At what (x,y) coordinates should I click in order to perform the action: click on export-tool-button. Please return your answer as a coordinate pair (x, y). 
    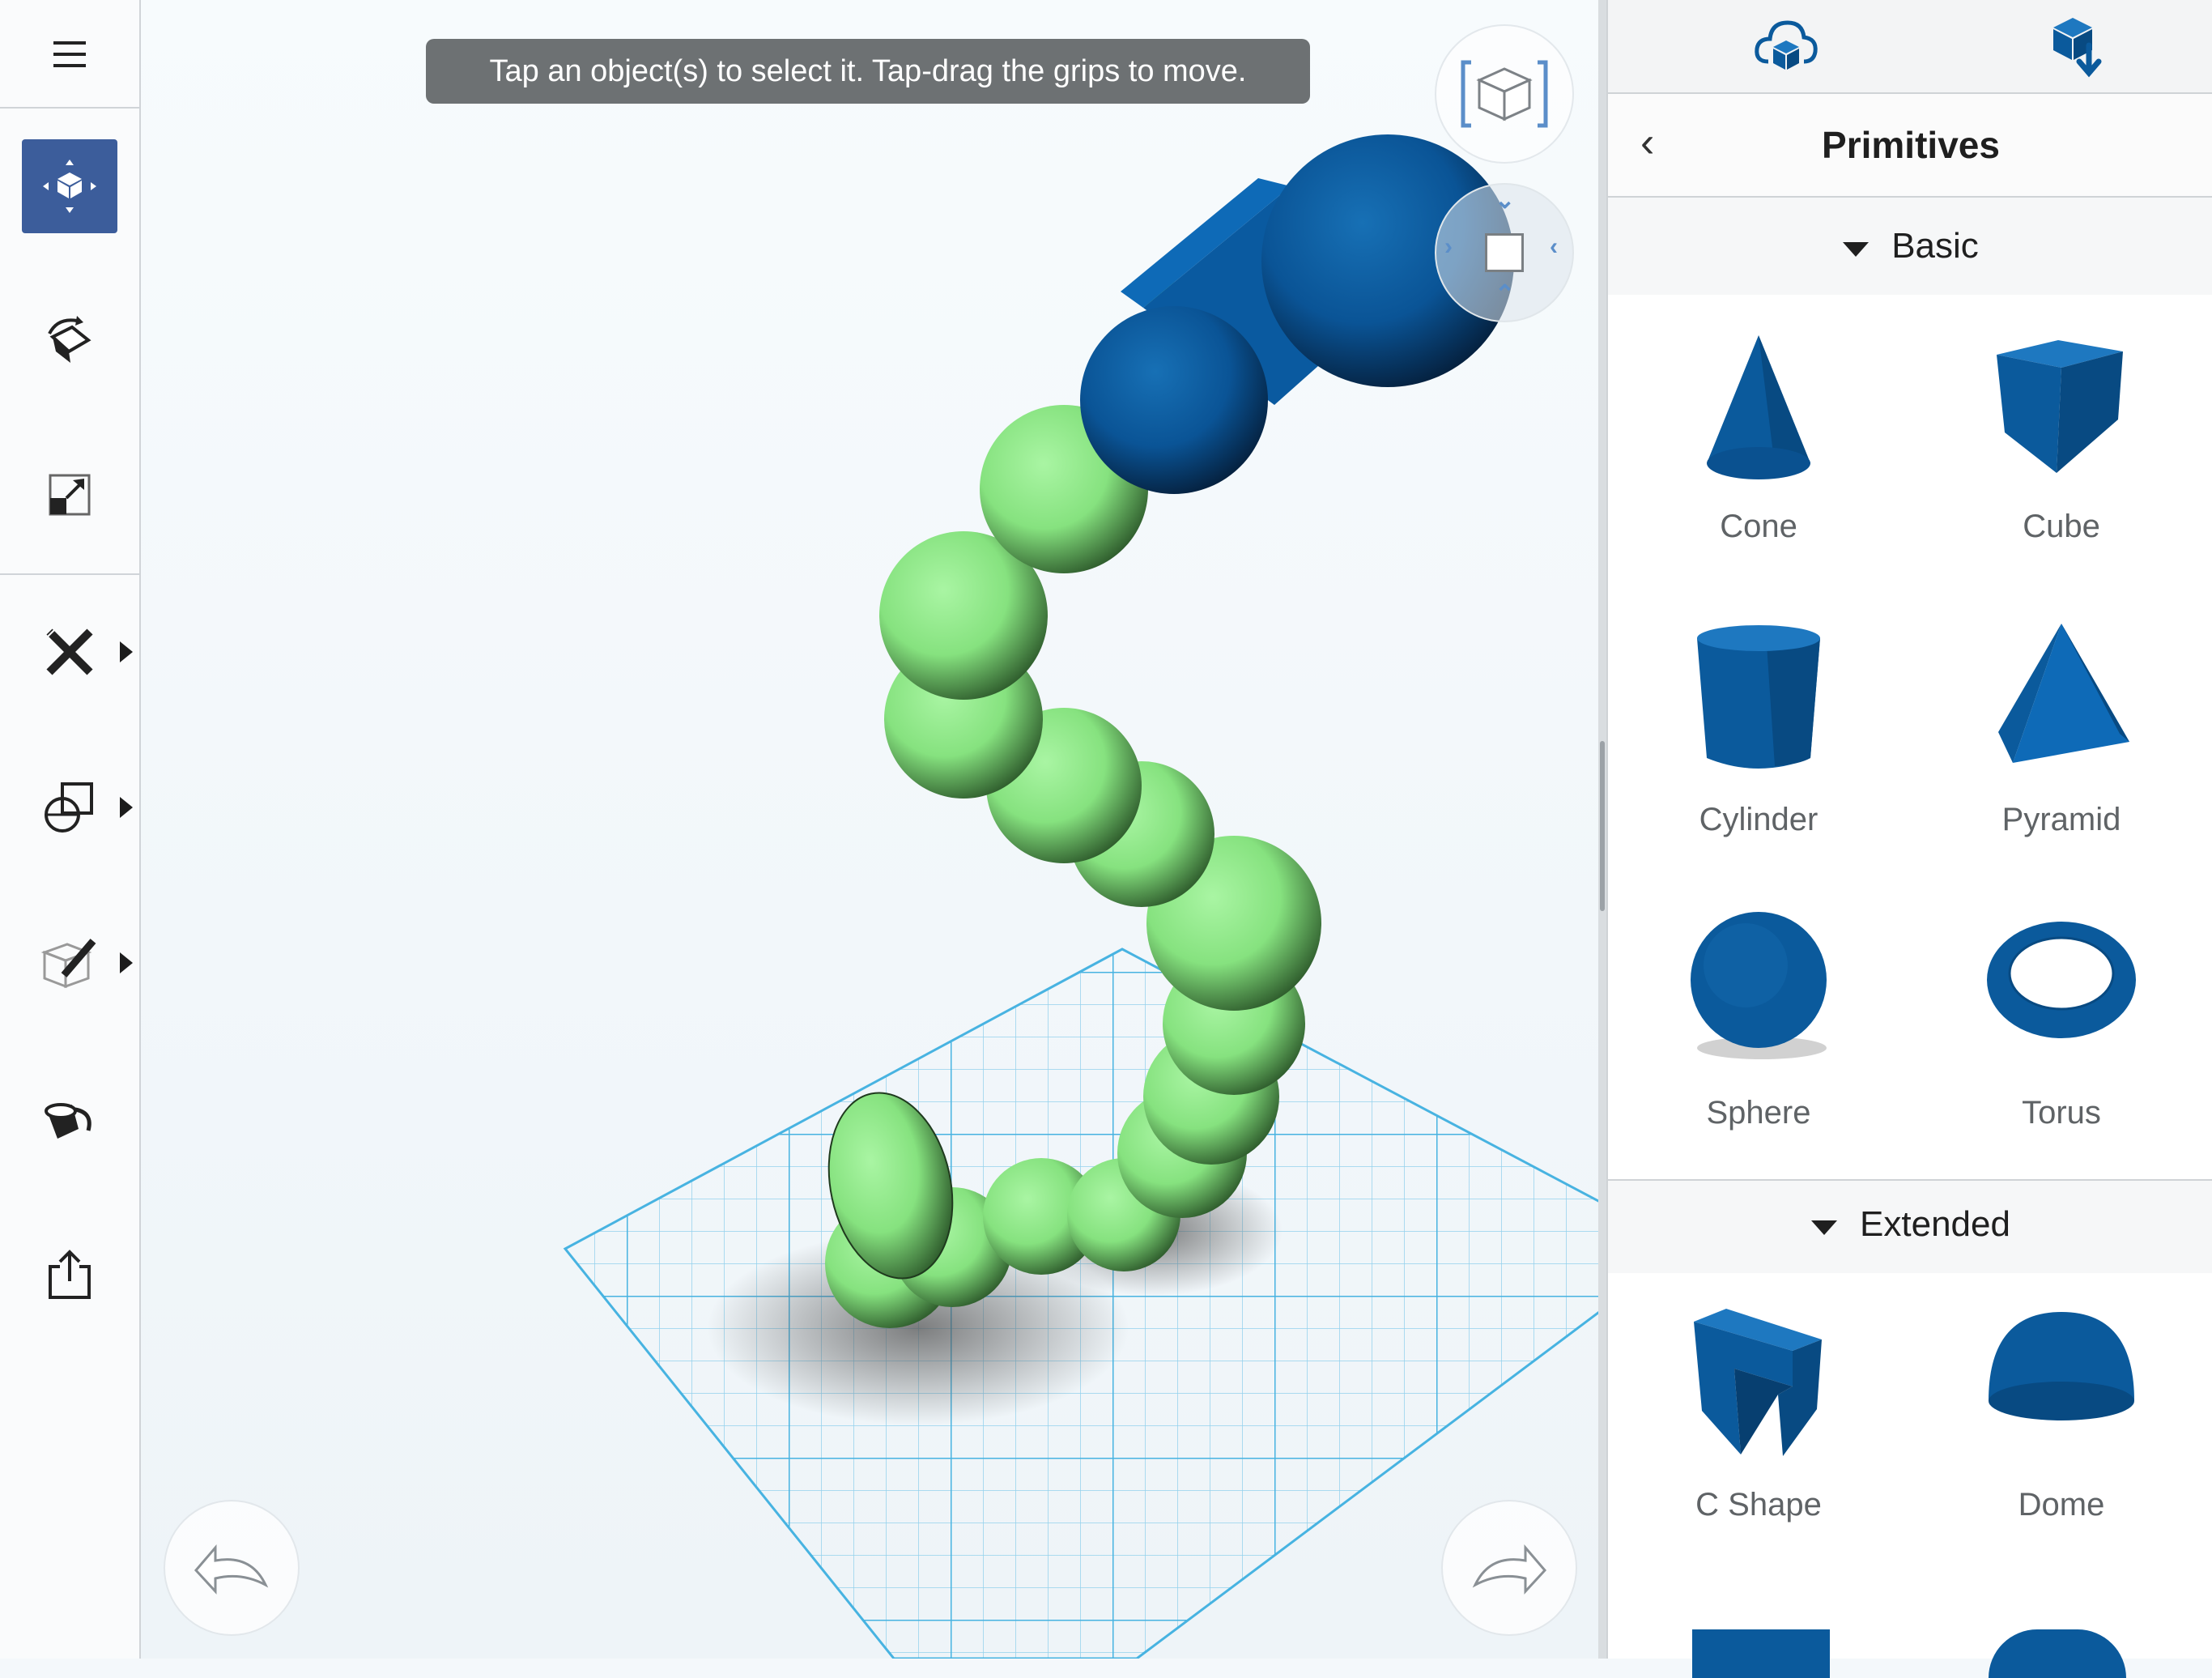
    Looking at the image, I should click on (70, 1273).